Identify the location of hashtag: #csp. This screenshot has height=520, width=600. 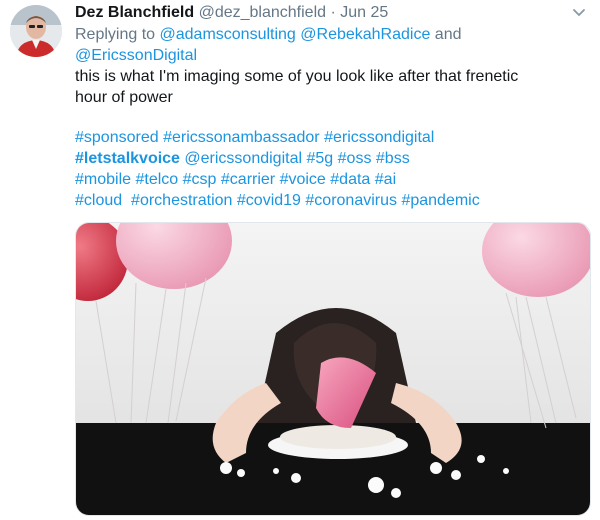
(200, 179).